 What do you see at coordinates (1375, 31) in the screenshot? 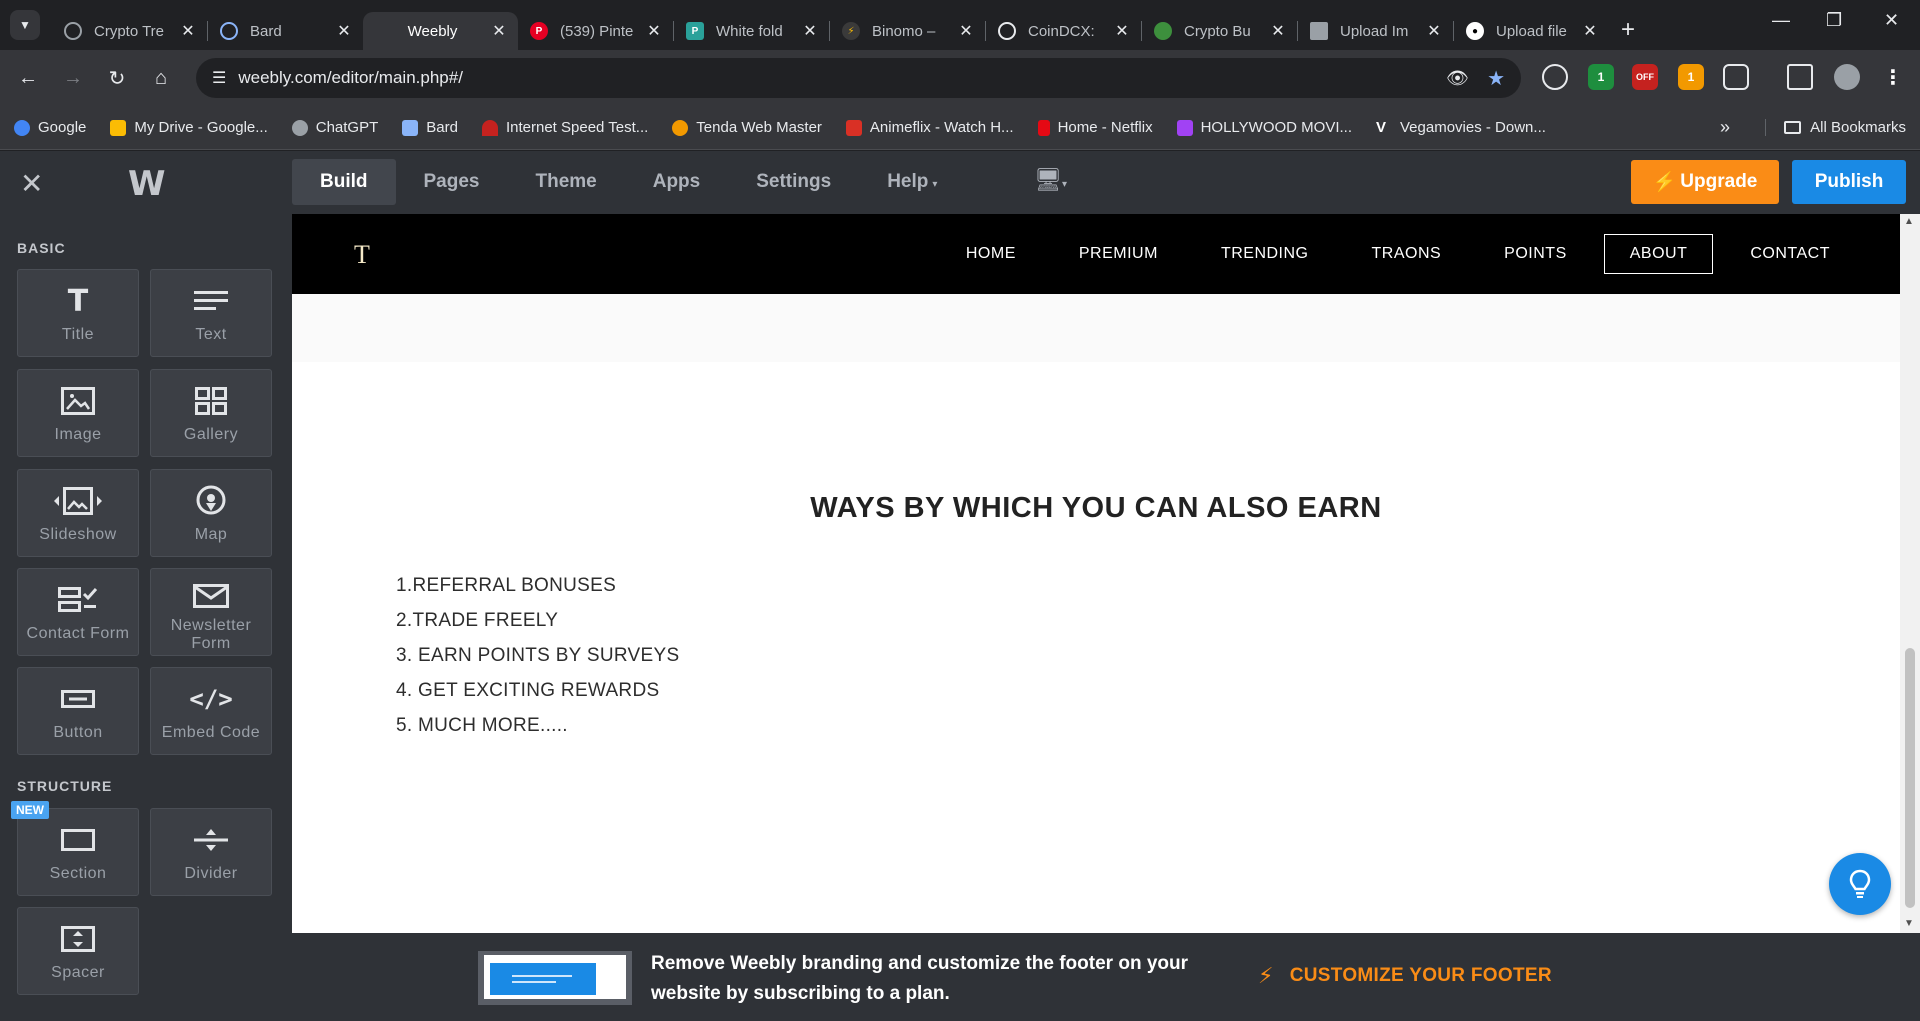
I see `browser-tab: Upload Im ✕` at bounding box center [1375, 31].